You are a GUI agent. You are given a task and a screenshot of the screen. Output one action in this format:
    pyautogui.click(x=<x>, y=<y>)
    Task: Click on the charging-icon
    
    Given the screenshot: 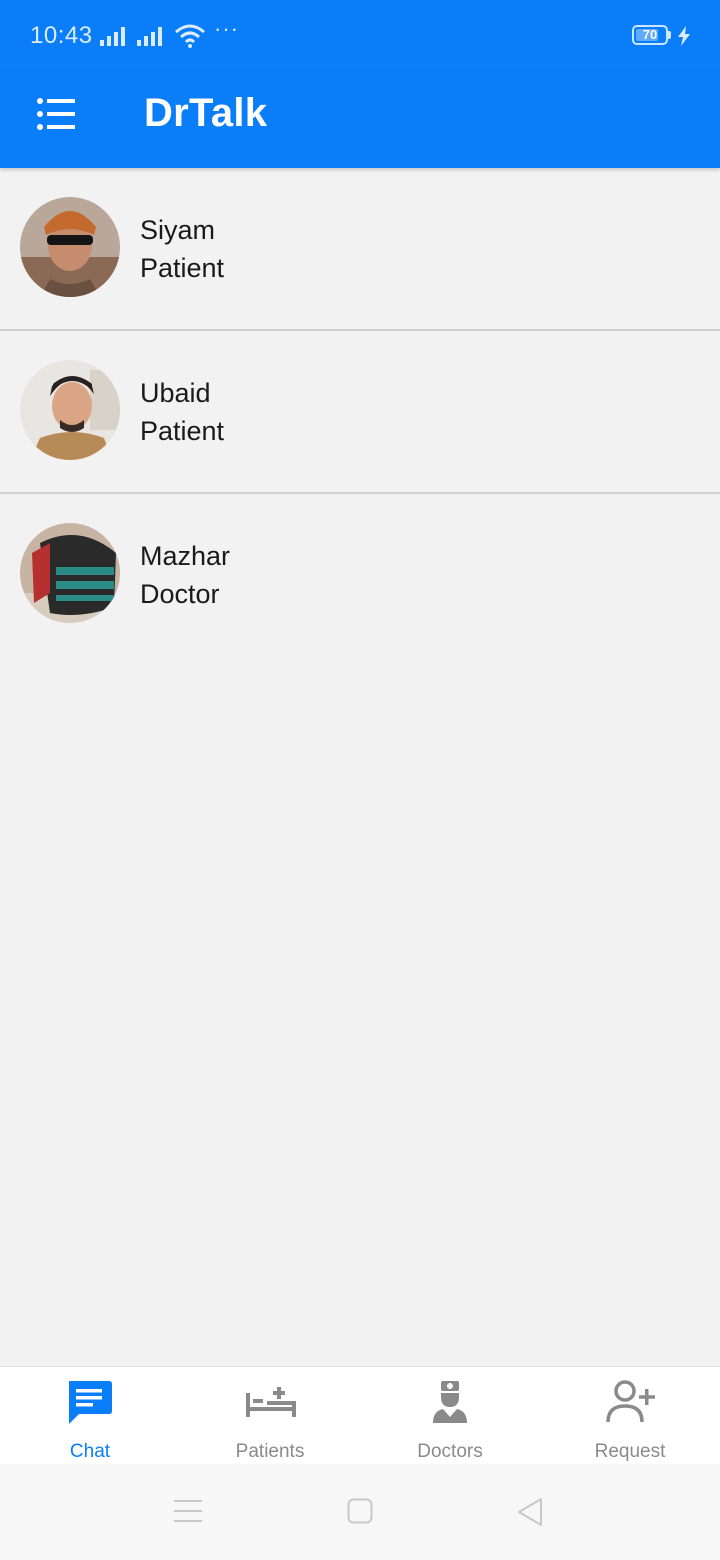 What is the action you would take?
    pyautogui.click(x=684, y=38)
    